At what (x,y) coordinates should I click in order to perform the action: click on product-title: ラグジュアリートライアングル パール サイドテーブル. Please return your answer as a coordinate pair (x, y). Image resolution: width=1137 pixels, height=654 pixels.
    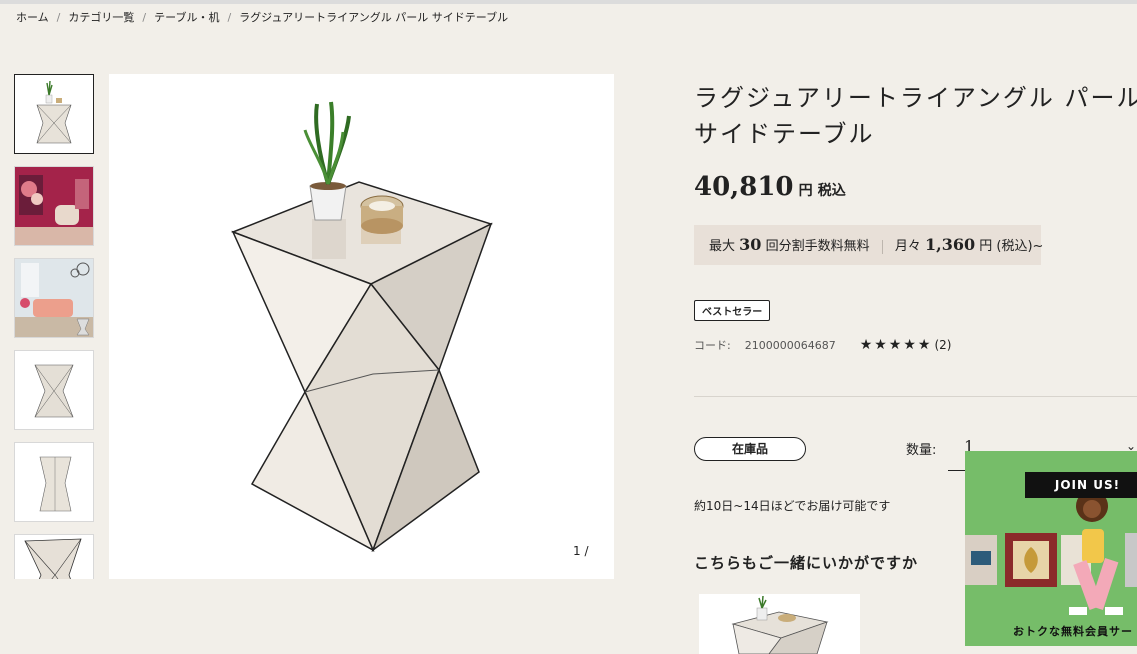
    Looking at the image, I should click on (915, 116).